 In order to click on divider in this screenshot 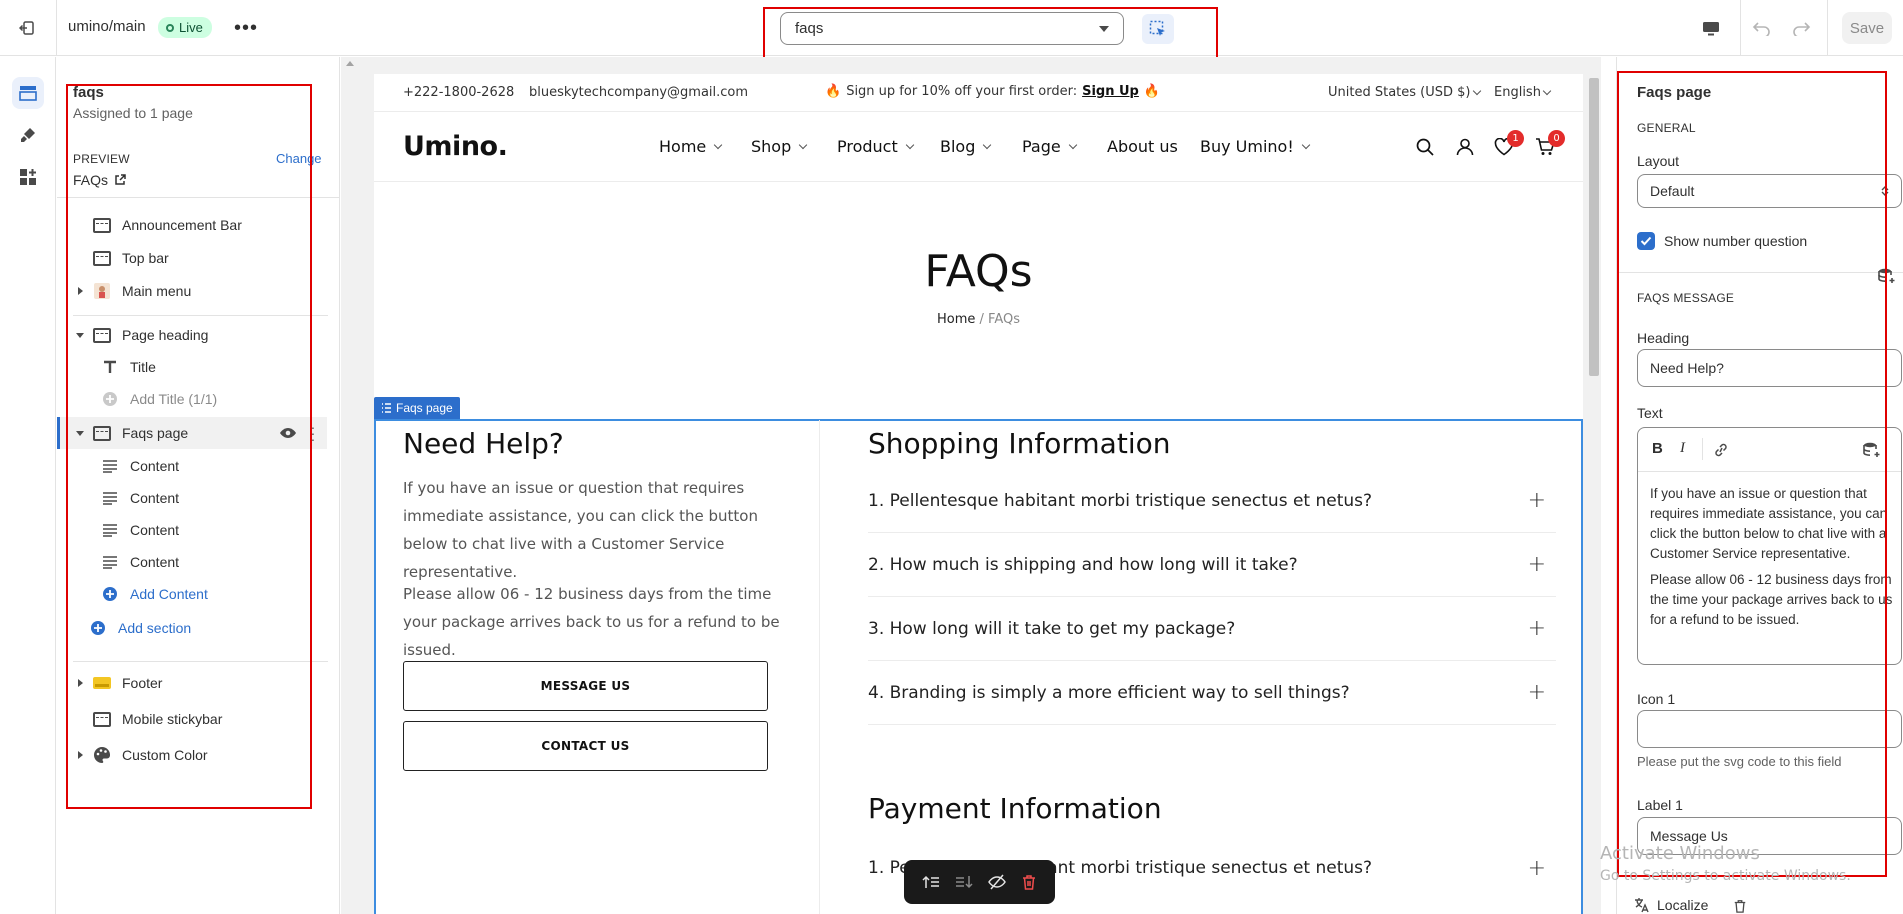, I will do `click(198, 197)`.